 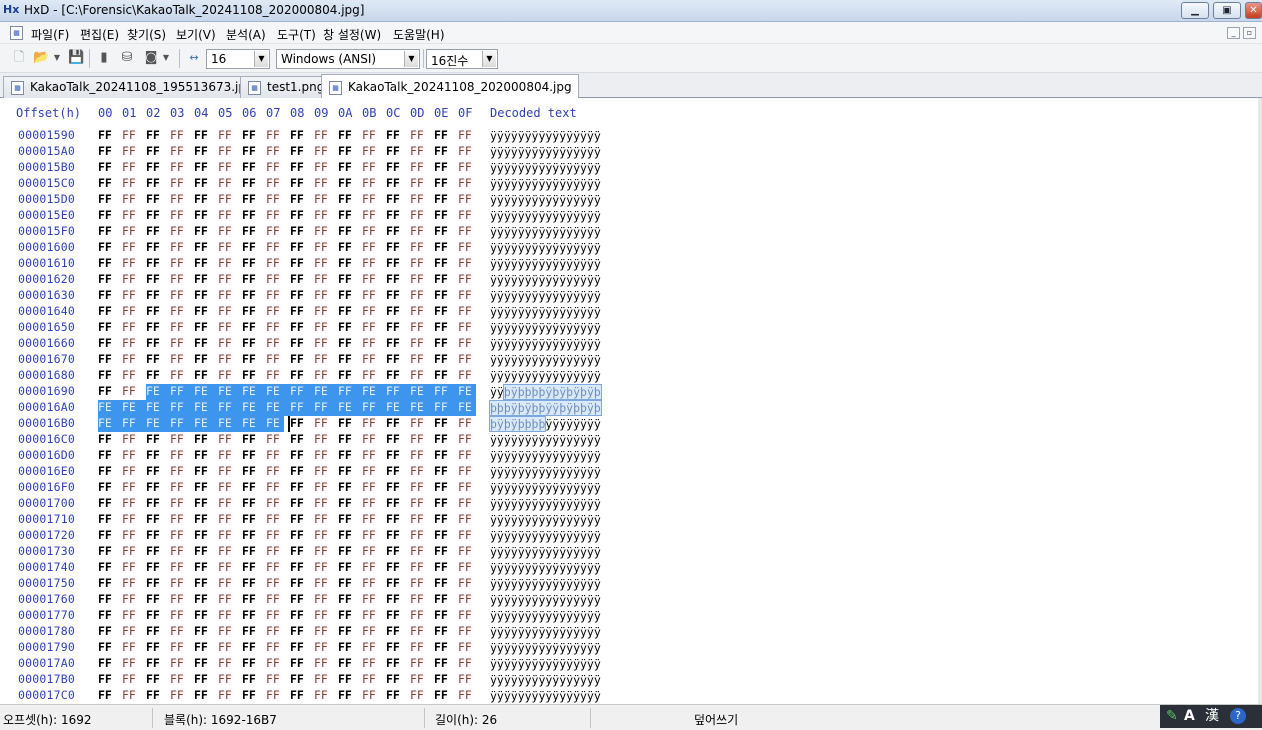 I want to click on bytes-per-row-select: 16 ▼, so click(x=238, y=59).